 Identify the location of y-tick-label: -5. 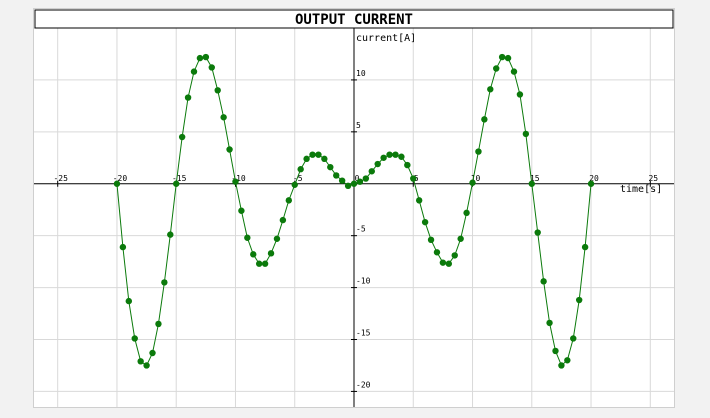
(361, 229).